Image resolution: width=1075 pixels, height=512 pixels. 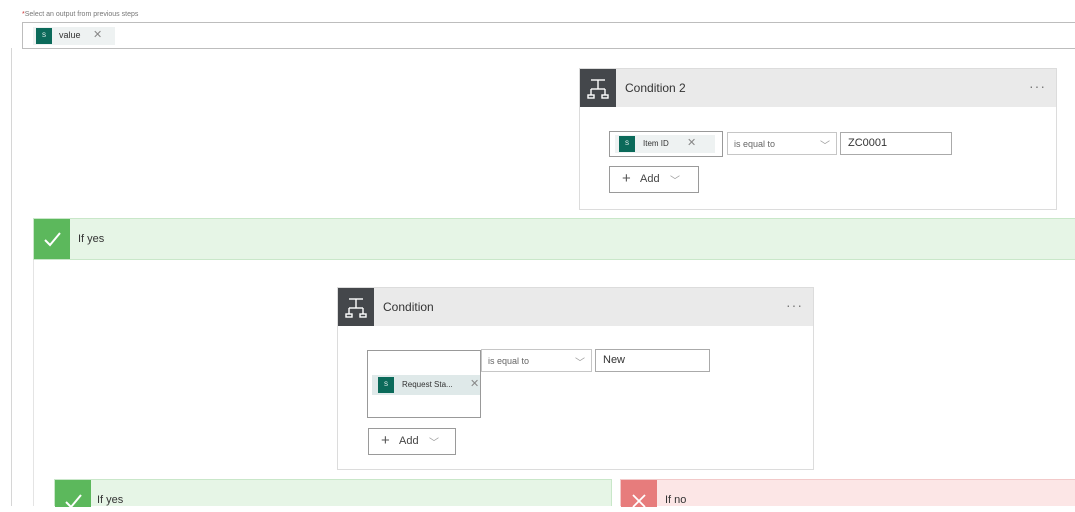 I want to click on select-output-label: *Select an output from previous steps, so click(x=80, y=14).